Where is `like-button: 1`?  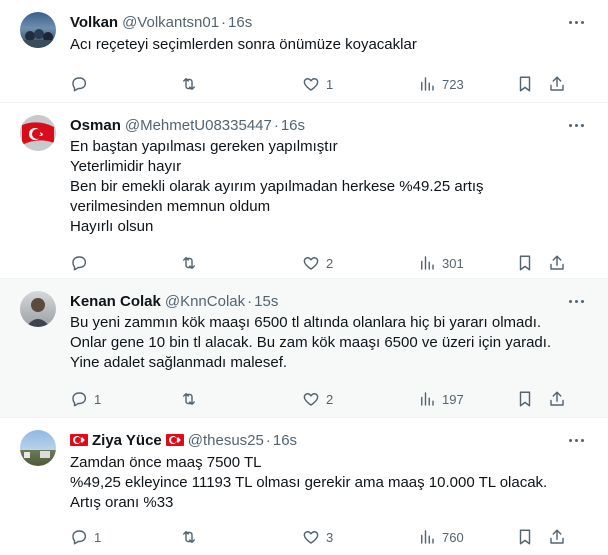 like-button: 1 is located at coordinates (317, 84).